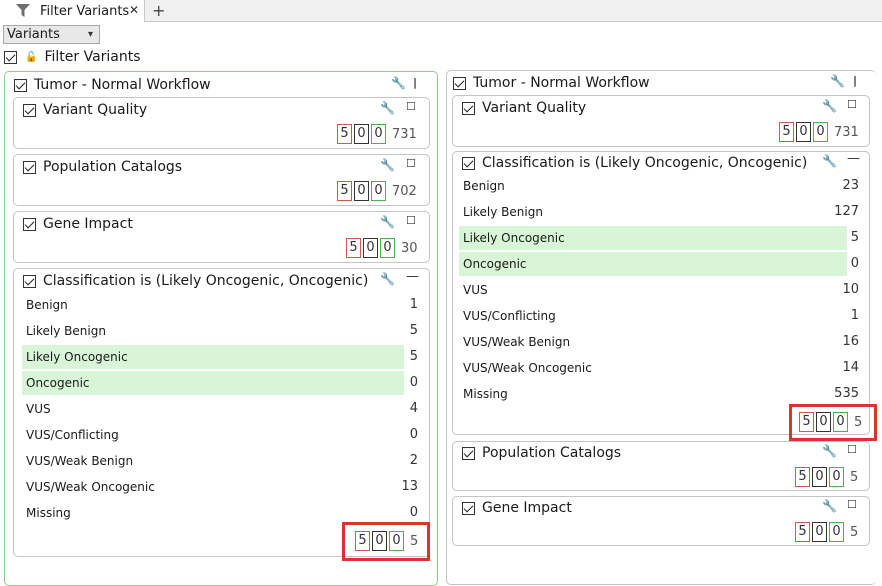  What do you see at coordinates (404, 191) in the screenshot?
I see `count-total: 702` at bounding box center [404, 191].